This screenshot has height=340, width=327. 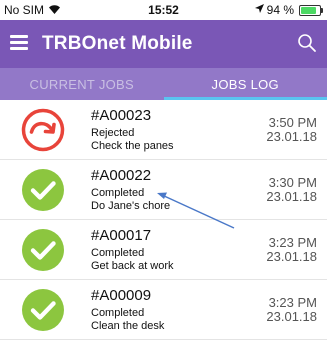 What do you see at coordinates (127, 326) in the screenshot?
I see `job-description: Clean the desk` at bounding box center [127, 326].